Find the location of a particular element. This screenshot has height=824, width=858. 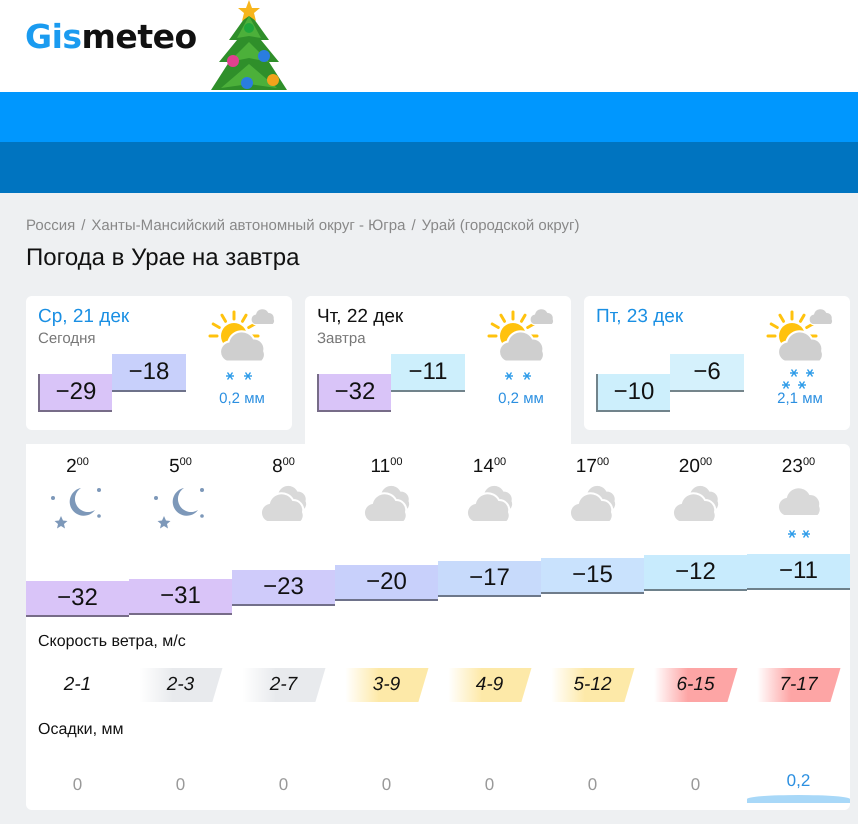

hour-label: 14$^{00}$ is located at coordinates (489, 467).